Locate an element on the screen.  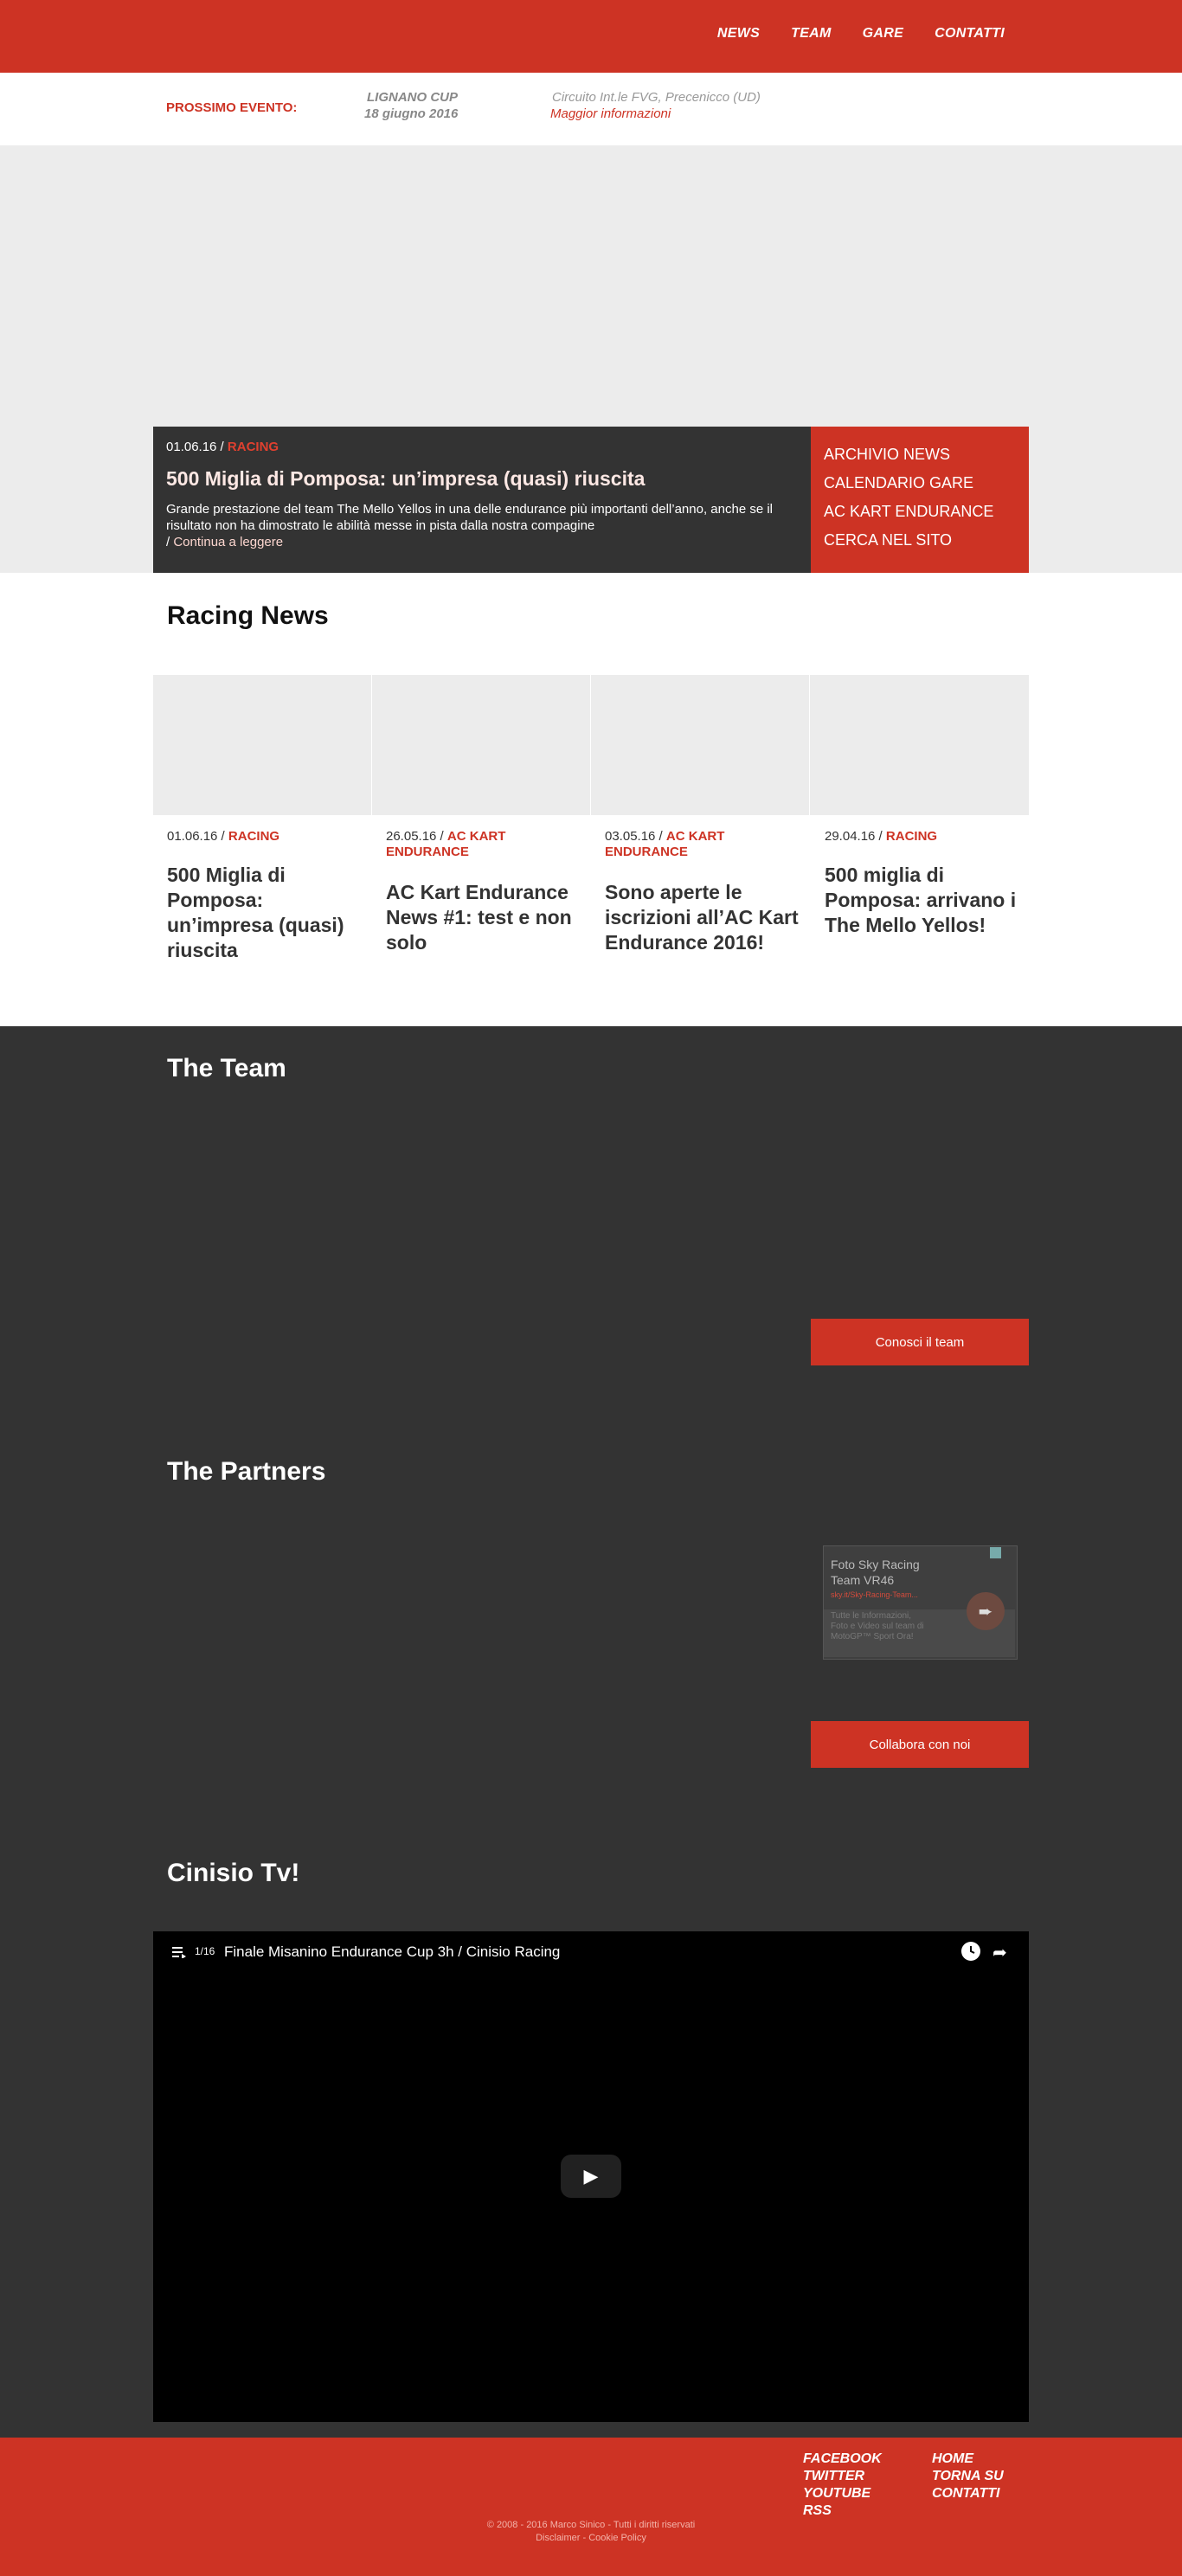
tv-heading: Cinisio Tv! is located at coordinates (233, 1873).